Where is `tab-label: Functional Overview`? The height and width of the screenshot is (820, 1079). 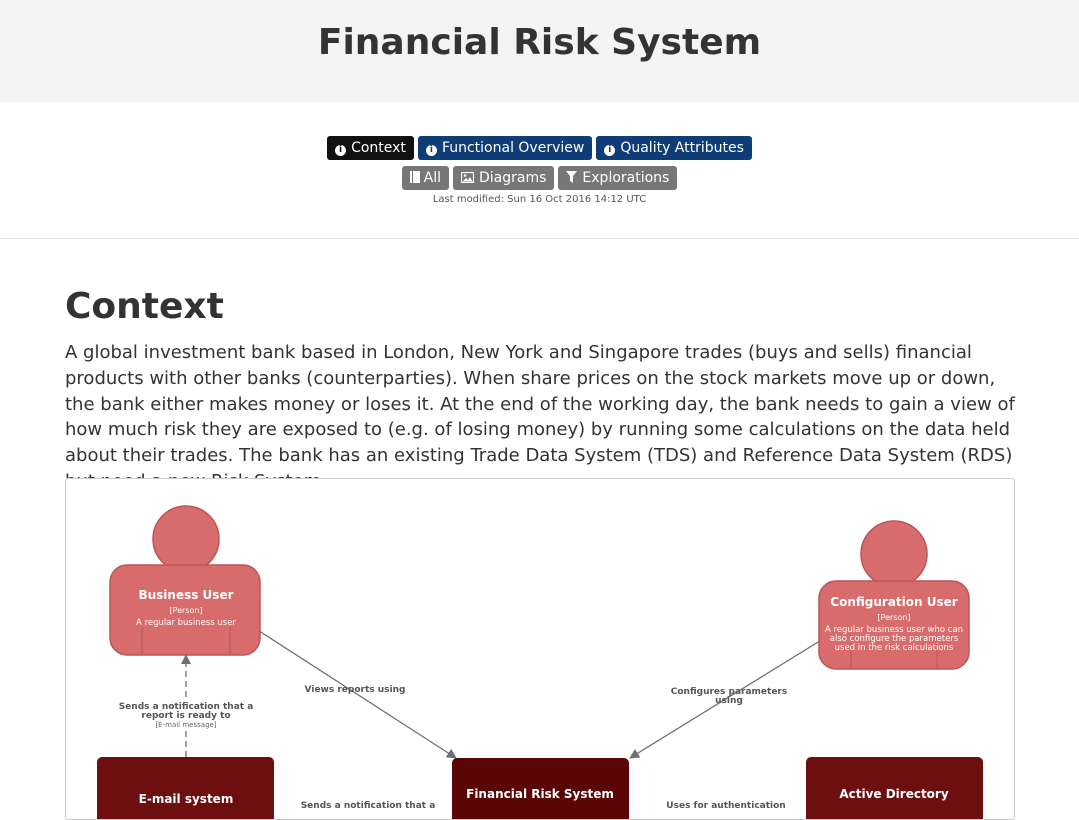 tab-label: Functional Overview is located at coordinates (513, 148).